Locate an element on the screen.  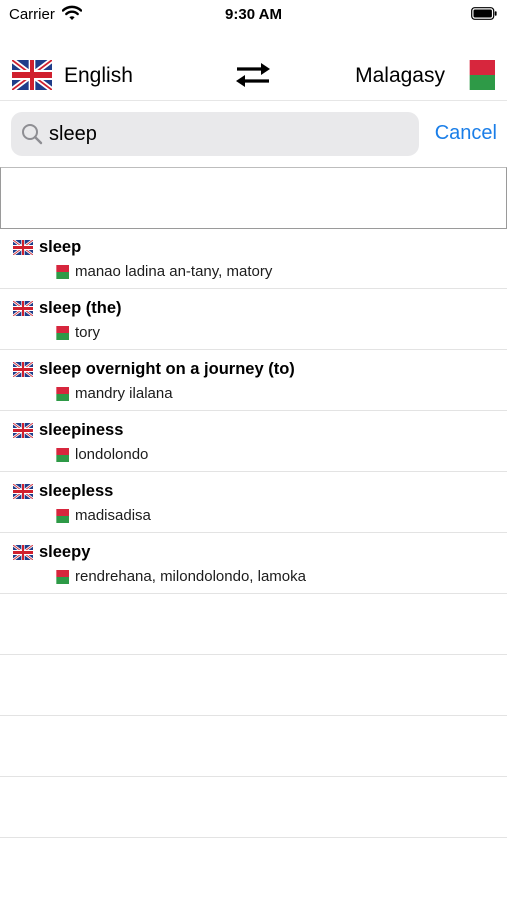
result-row: sleepiness londolondo is located at coordinates (253, 441).